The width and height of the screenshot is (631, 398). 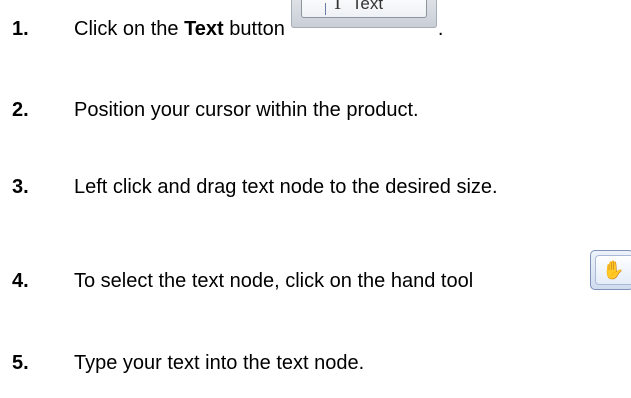 What do you see at coordinates (246, 110) in the screenshot?
I see `step-text: Position your cursor within the product.` at bounding box center [246, 110].